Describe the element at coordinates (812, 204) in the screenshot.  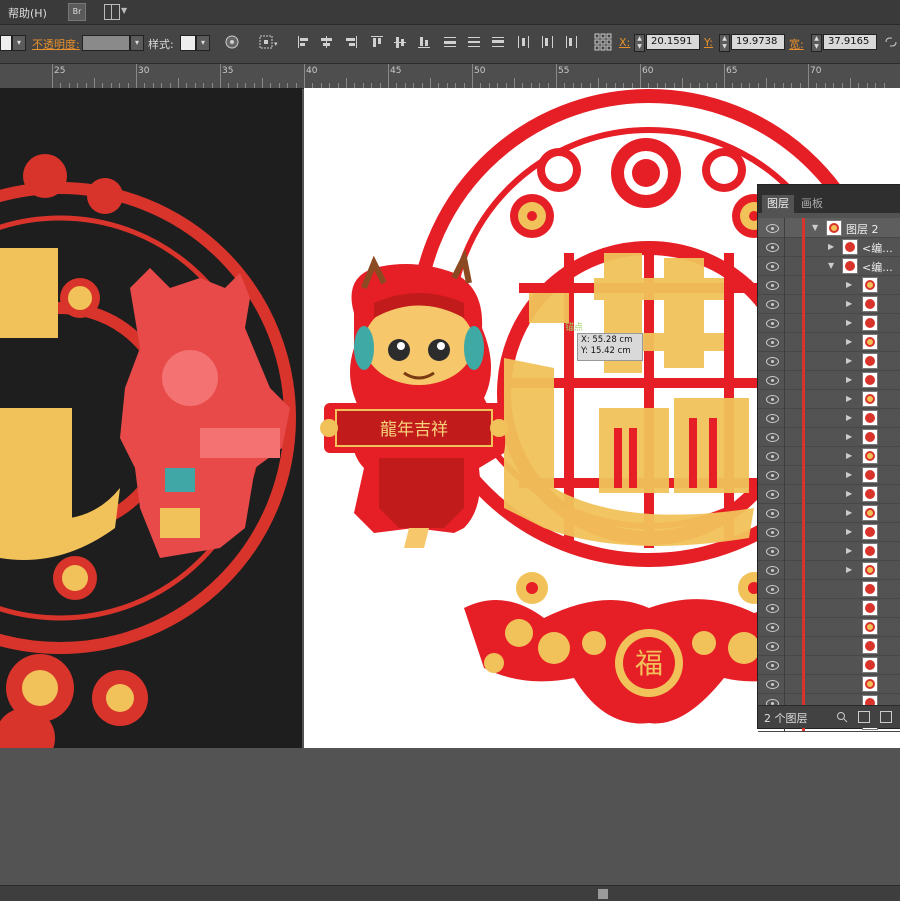
I see `tab-artboards: 画板` at that location.